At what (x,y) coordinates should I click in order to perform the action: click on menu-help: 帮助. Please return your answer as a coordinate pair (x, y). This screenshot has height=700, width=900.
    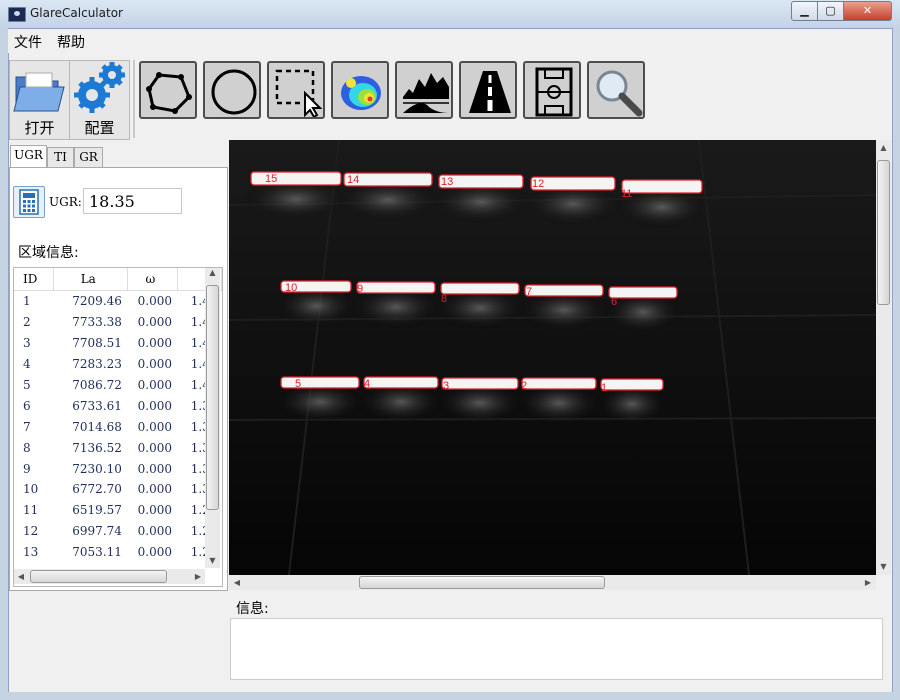
    Looking at the image, I should click on (71, 42).